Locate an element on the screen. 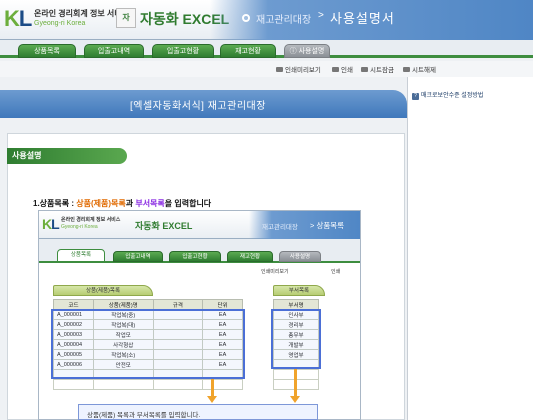 This screenshot has height=420, width=533. product-selection-highlight is located at coordinates (148, 344).